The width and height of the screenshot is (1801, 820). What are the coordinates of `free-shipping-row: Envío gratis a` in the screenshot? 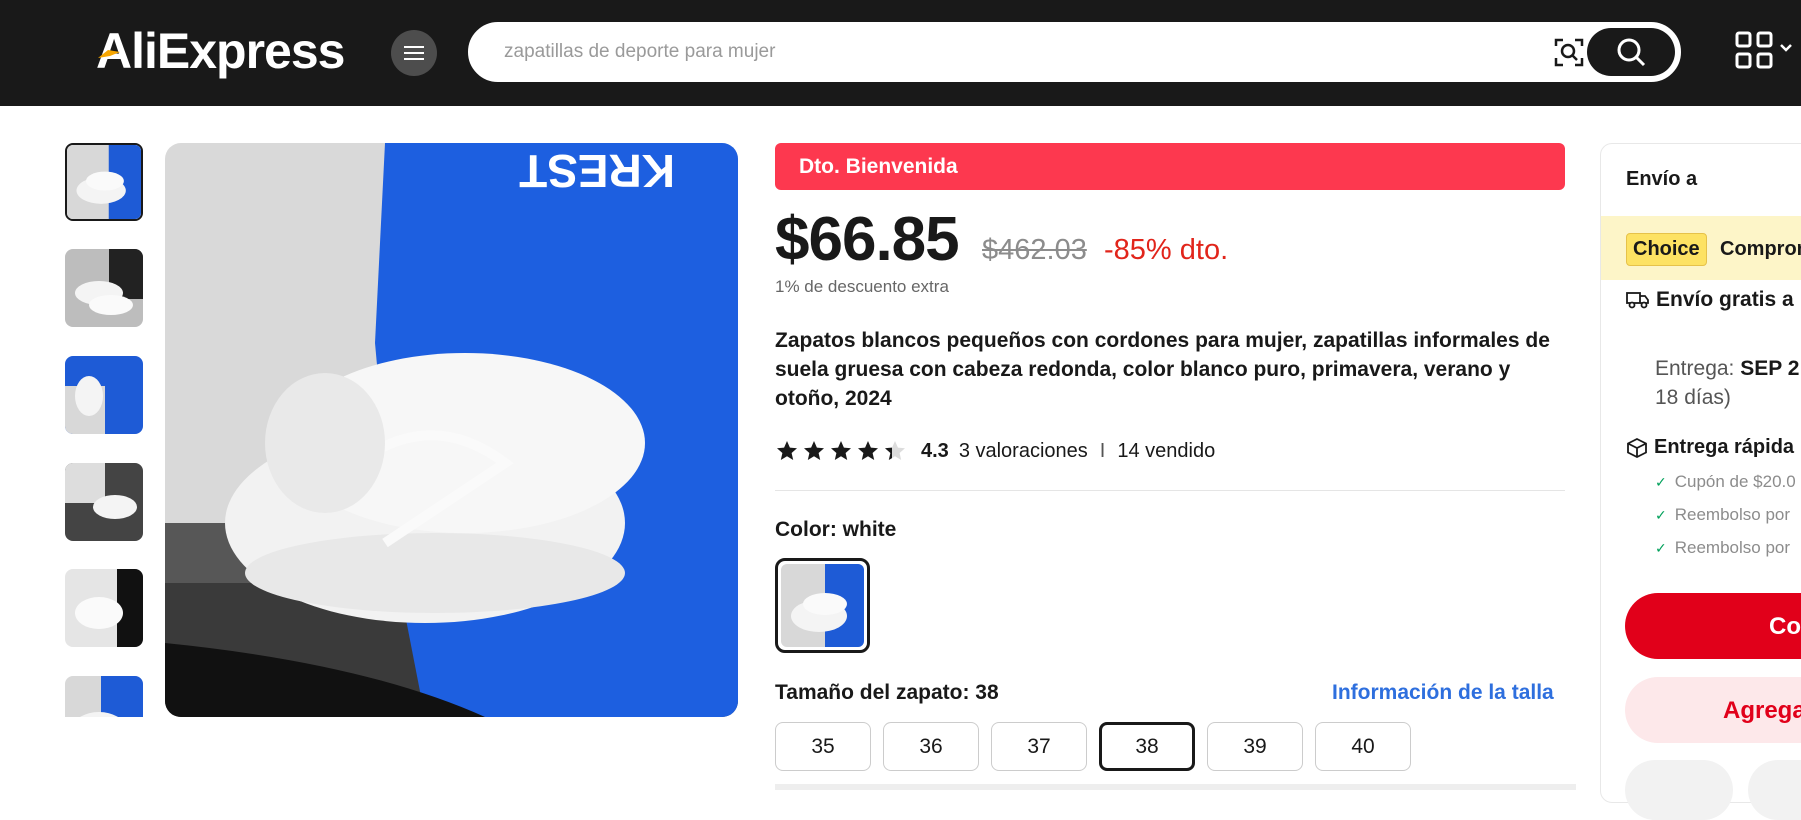 It's located at (1710, 300).